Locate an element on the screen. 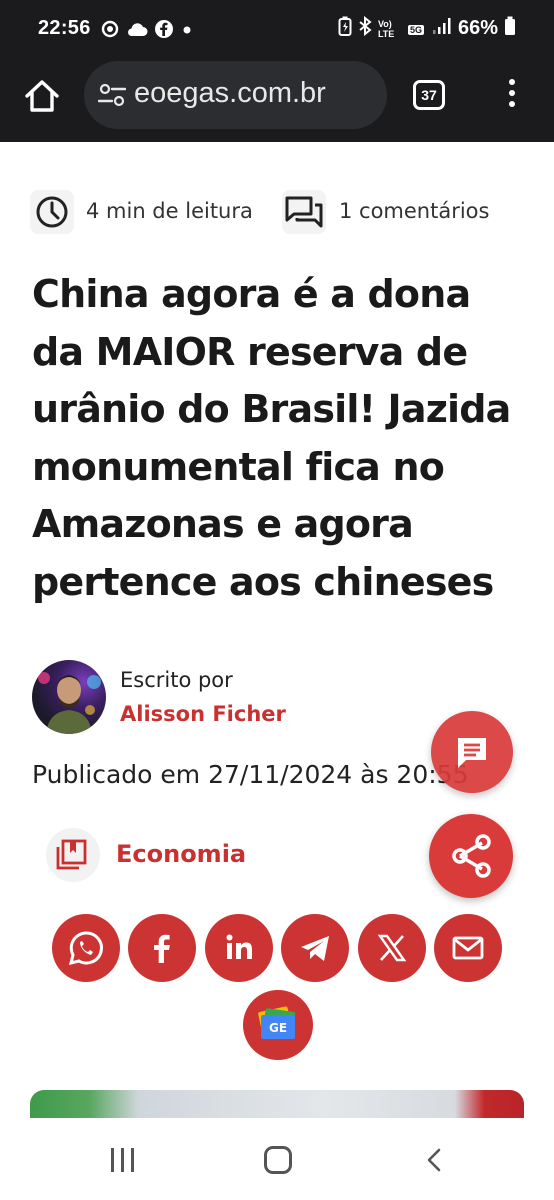 This screenshot has height=1200, width=554. volte-icon: Vo) LTE is located at coordinates (386, 28).